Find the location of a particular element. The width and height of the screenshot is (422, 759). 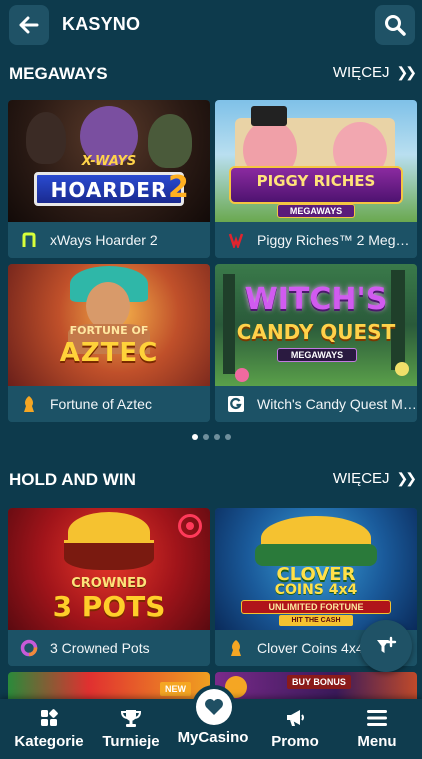

art-badge-secondary: HIT THE CASH is located at coordinates (316, 620).